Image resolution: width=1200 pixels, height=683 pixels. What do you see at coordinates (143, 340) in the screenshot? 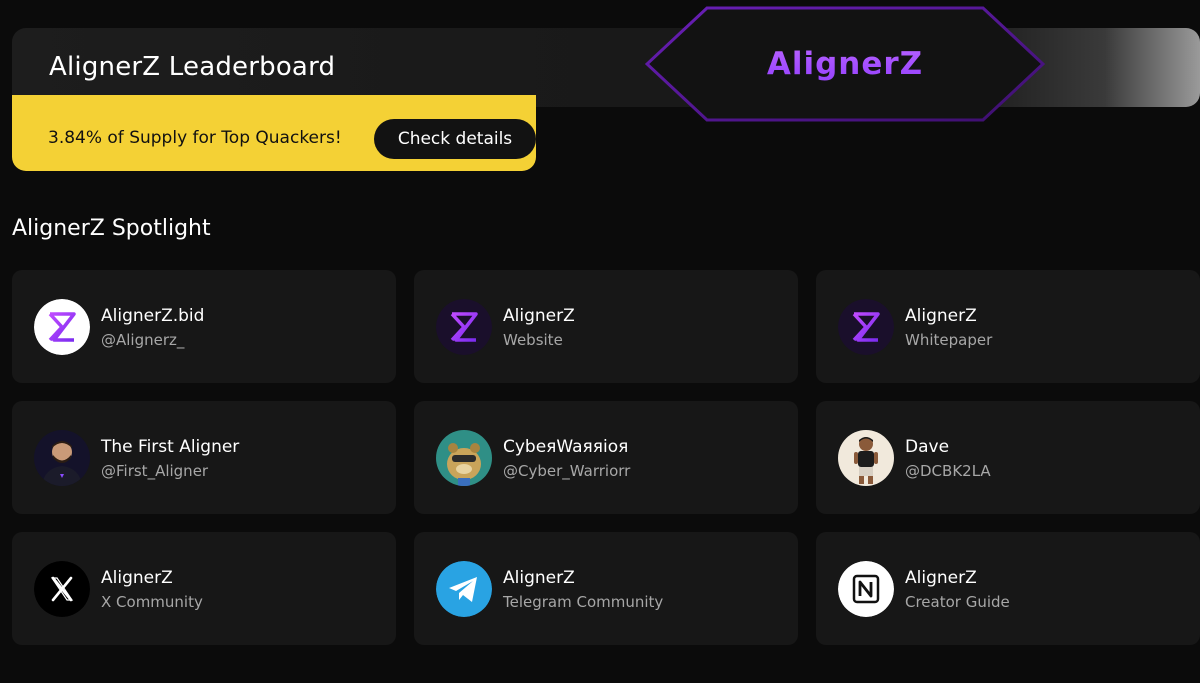
I see `card-subtitle: @Alignerz_` at bounding box center [143, 340].